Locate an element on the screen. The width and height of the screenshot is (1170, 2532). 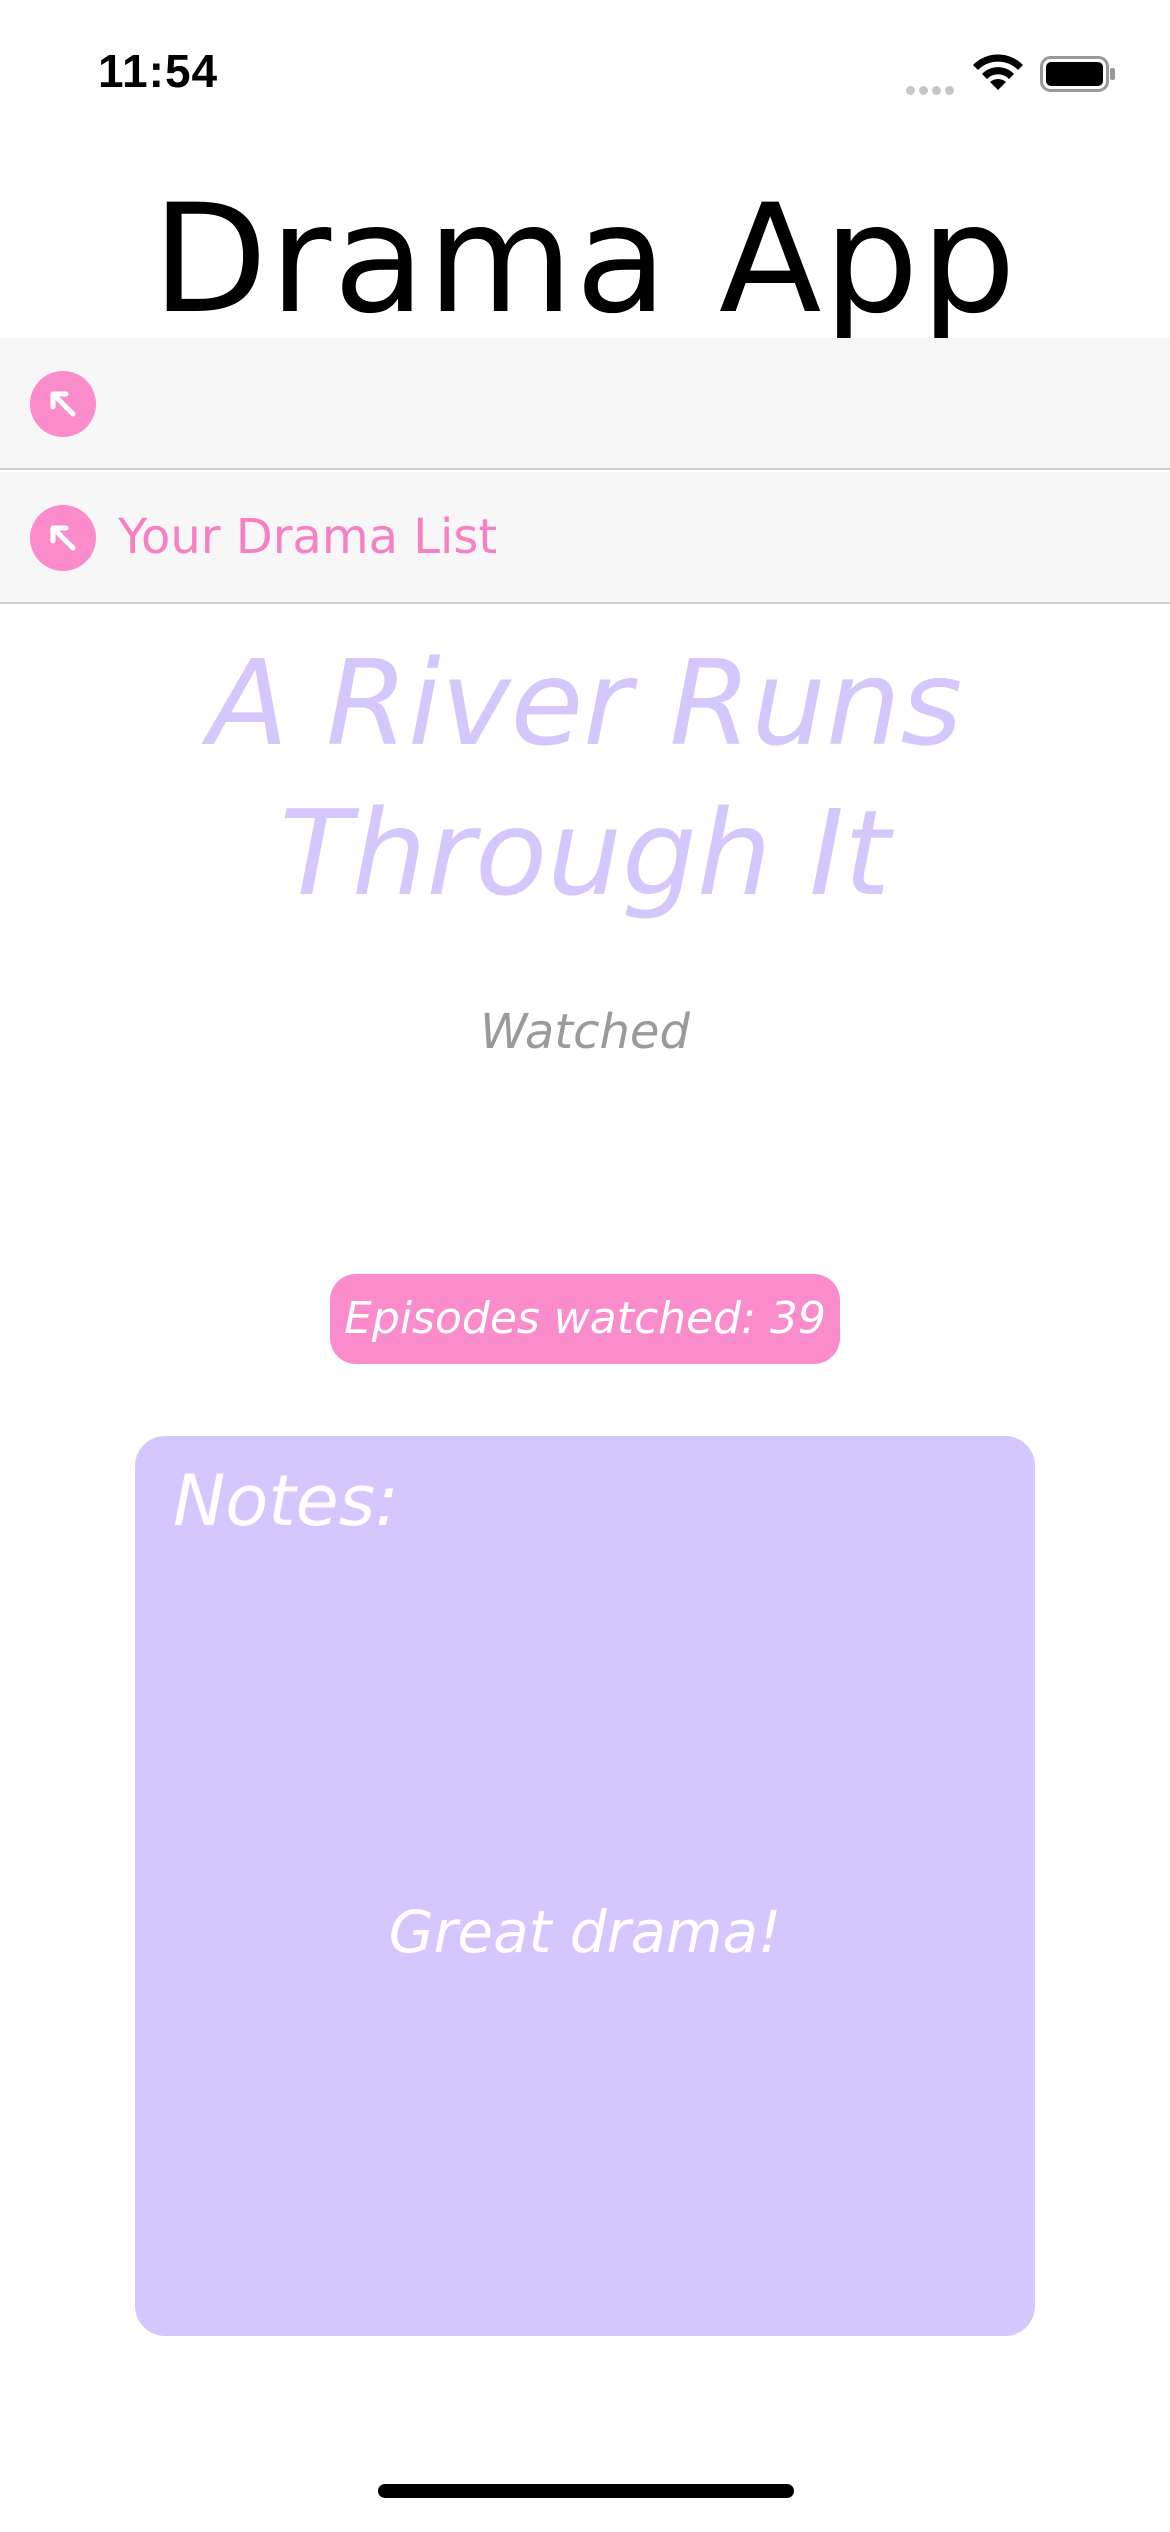
status-bar: 11:54 is located at coordinates (585, 70).